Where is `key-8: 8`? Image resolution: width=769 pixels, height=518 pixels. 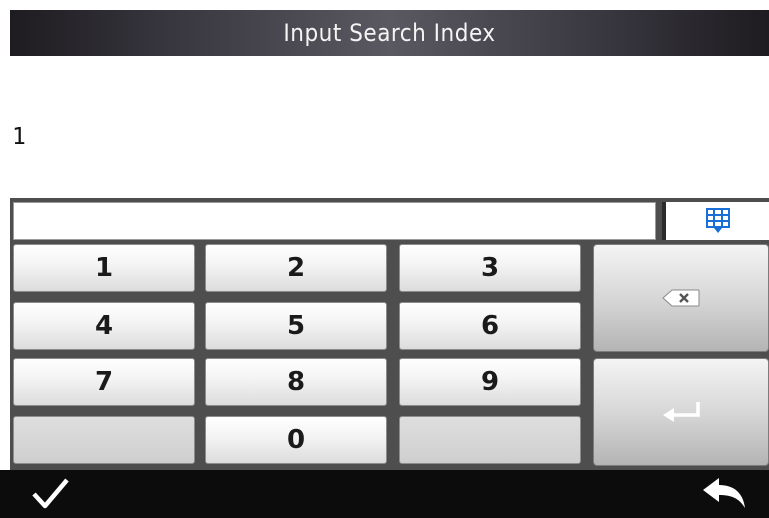
key-8: 8 is located at coordinates (296, 382).